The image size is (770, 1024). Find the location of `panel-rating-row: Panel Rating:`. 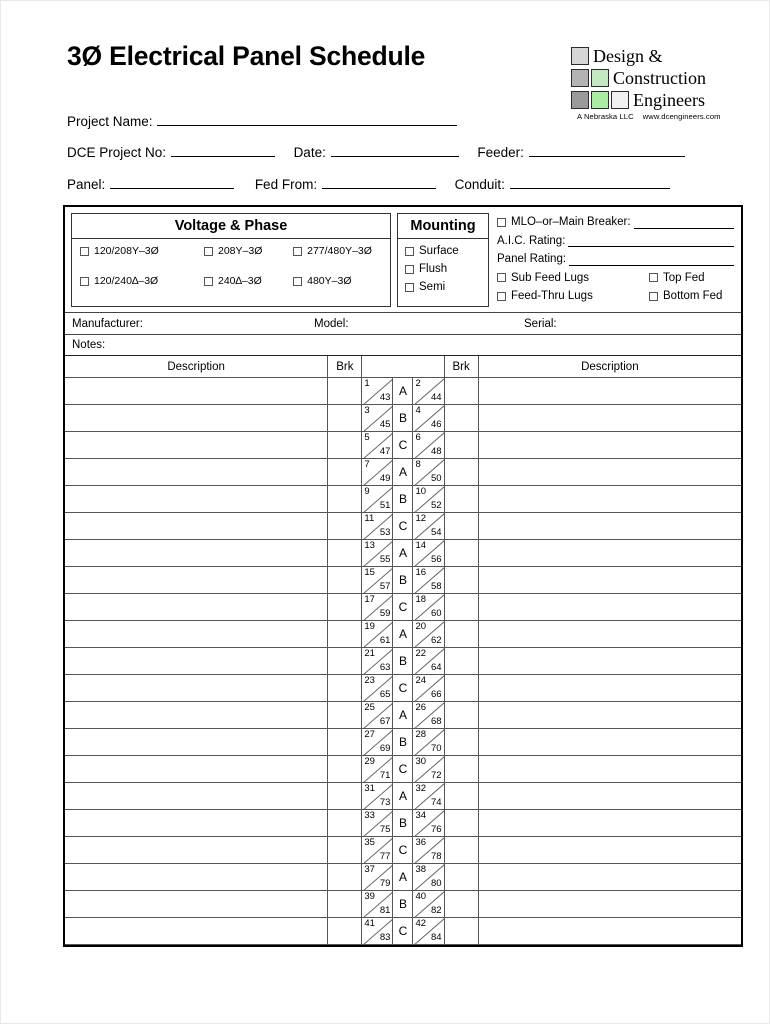

panel-rating-row: Panel Rating: is located at coordinates (615, 259).